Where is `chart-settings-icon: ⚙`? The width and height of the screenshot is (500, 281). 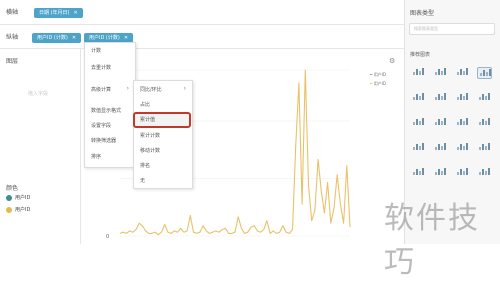
chart-settings-icon: ⚙ is located at coordinates (392, 61).